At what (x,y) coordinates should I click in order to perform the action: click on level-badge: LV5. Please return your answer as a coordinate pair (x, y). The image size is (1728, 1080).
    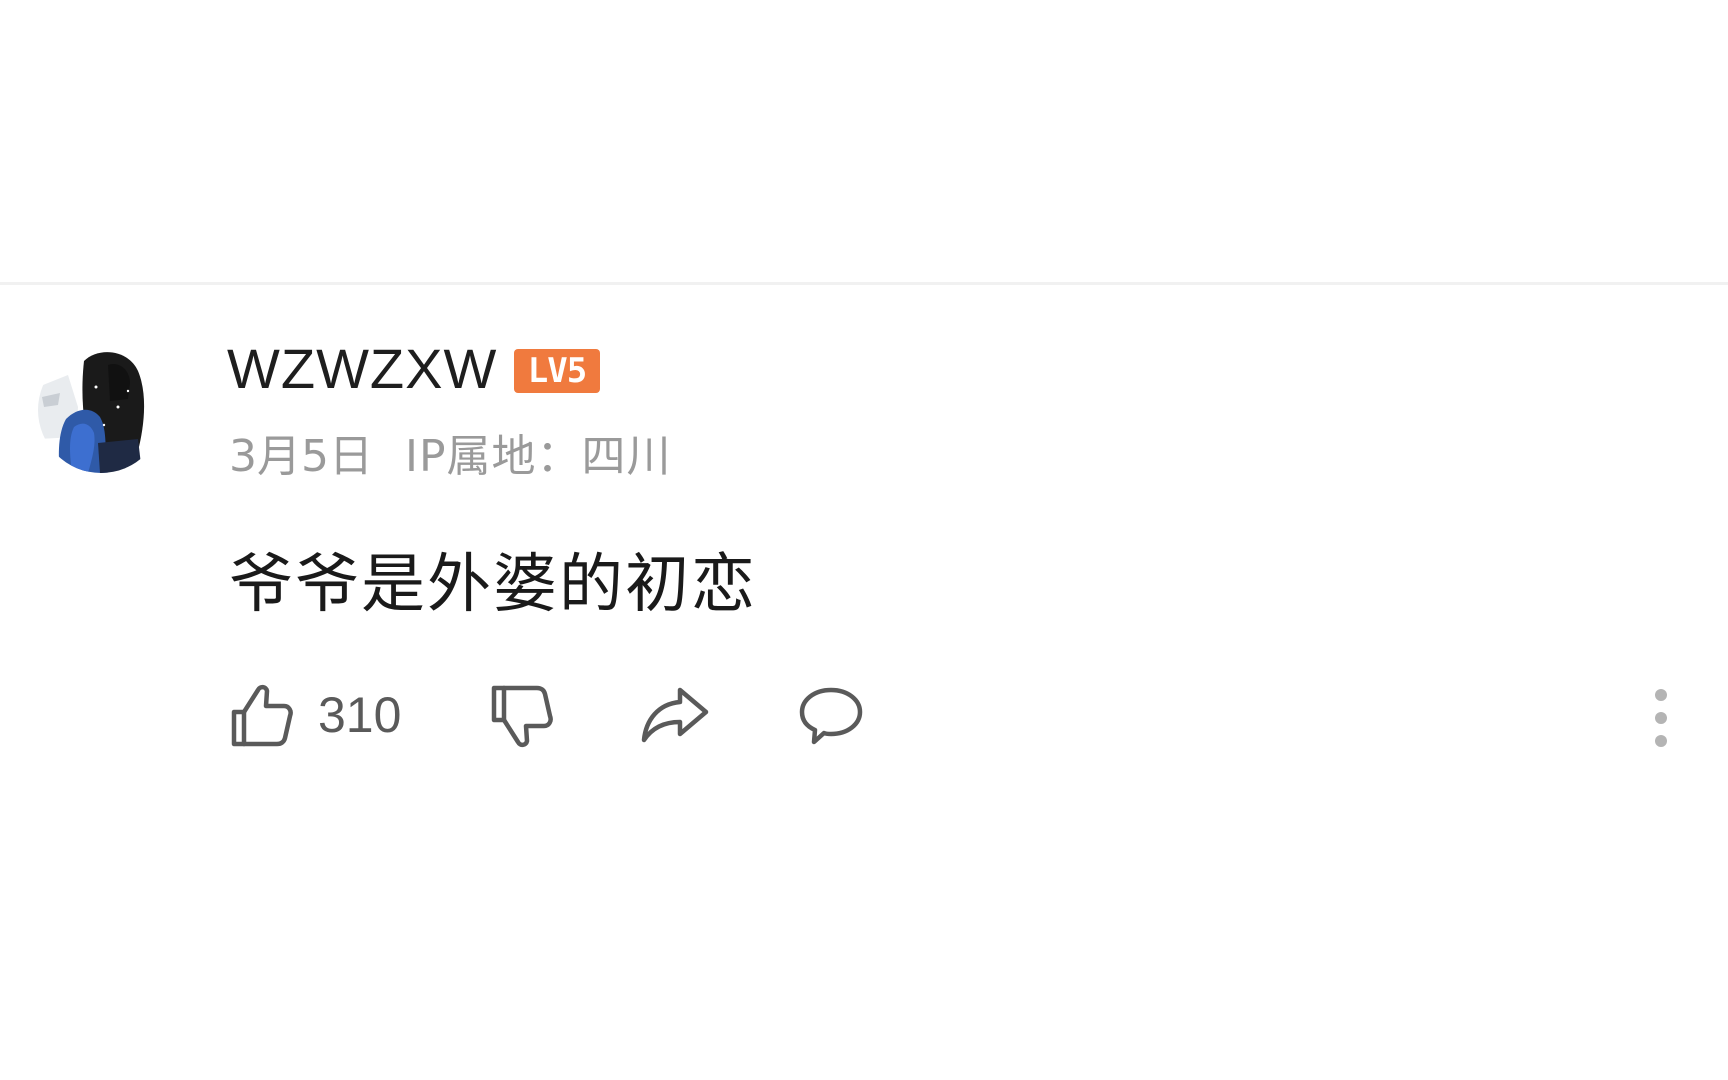
    Looking at the image, I should click on (557, 371).